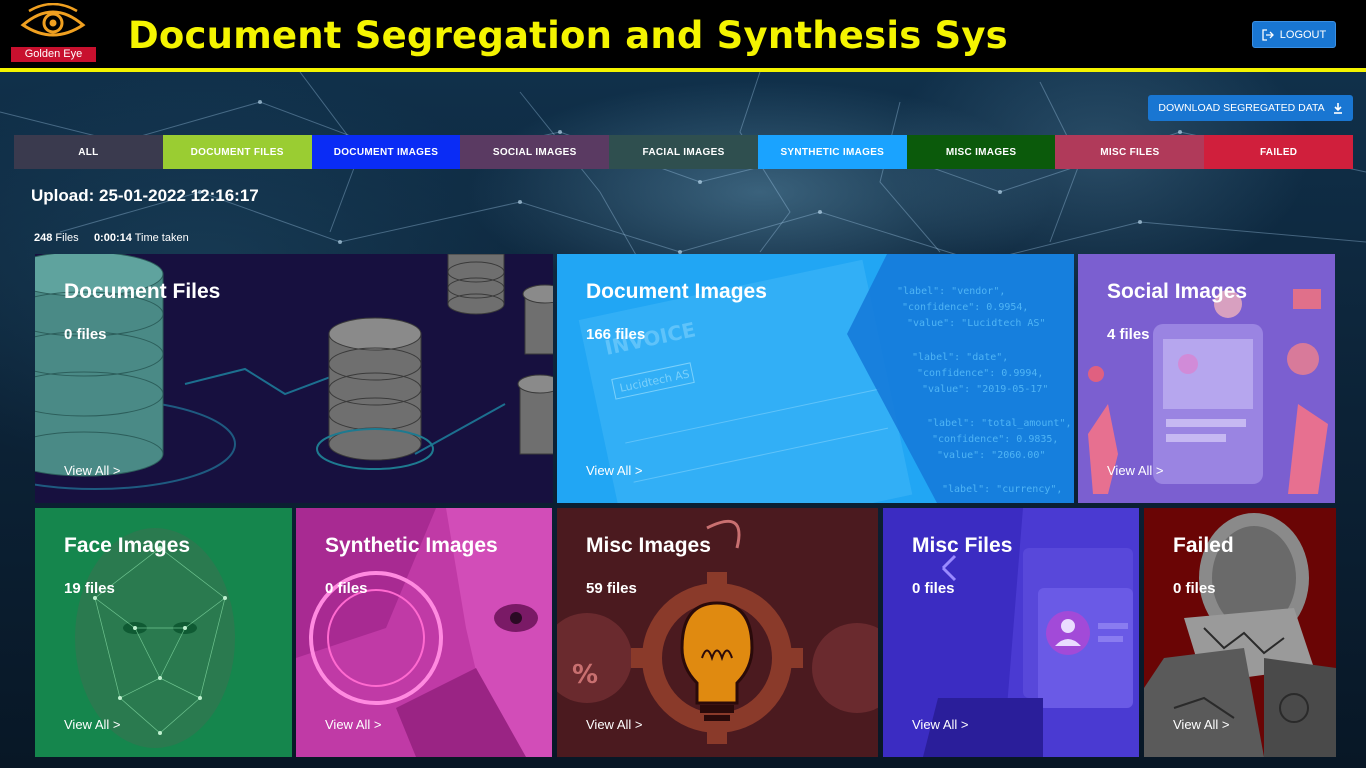 The width and height of the screenshot is (1366, 768). I want to click on tab-social-images: SOCIAL IMAGES, so click(535, 152).